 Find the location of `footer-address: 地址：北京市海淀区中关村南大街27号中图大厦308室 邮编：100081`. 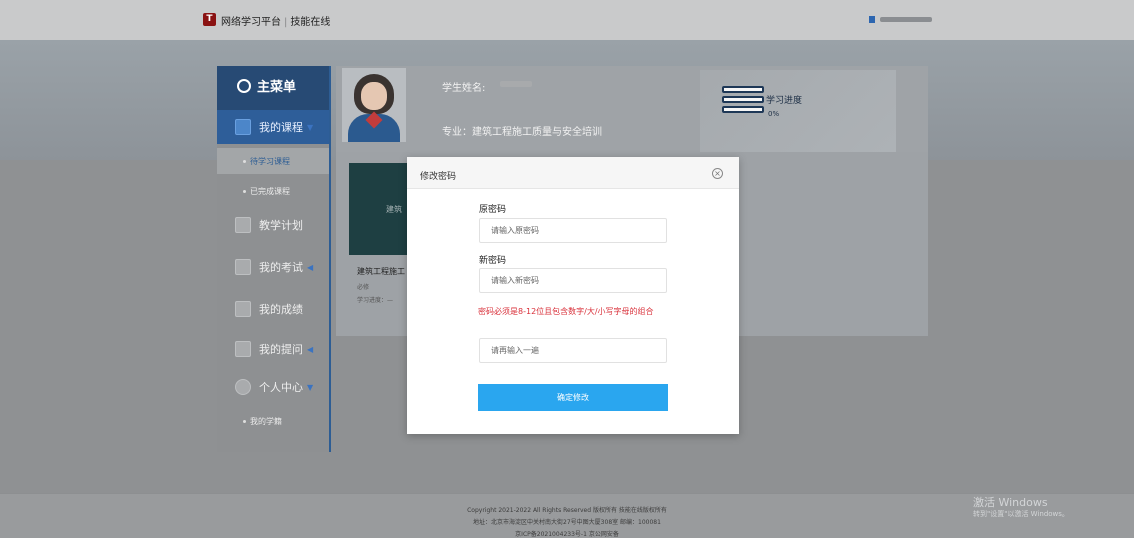

footer-address: 地址：北京市海淀区中关村南大街27号中图大厦308室 邮编：100081 is located at coordinates (567, 522).